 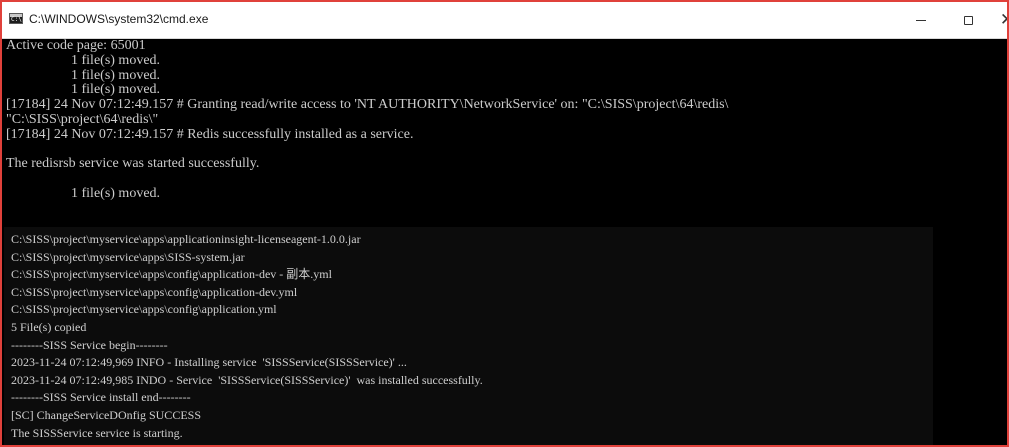 I want to click on overlay-line: The SISSService service is starting., so click(x=97, y=432).